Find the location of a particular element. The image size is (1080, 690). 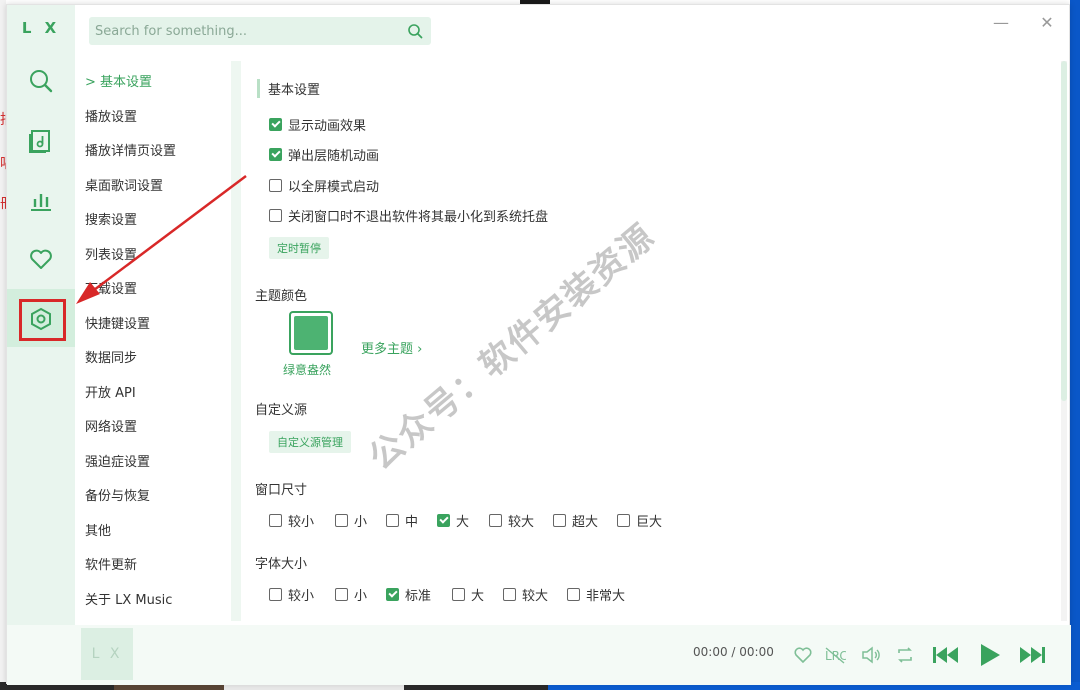

checkbox-fullscreen-start: 以全屏模式启动 is located at coordinates (324, 185).